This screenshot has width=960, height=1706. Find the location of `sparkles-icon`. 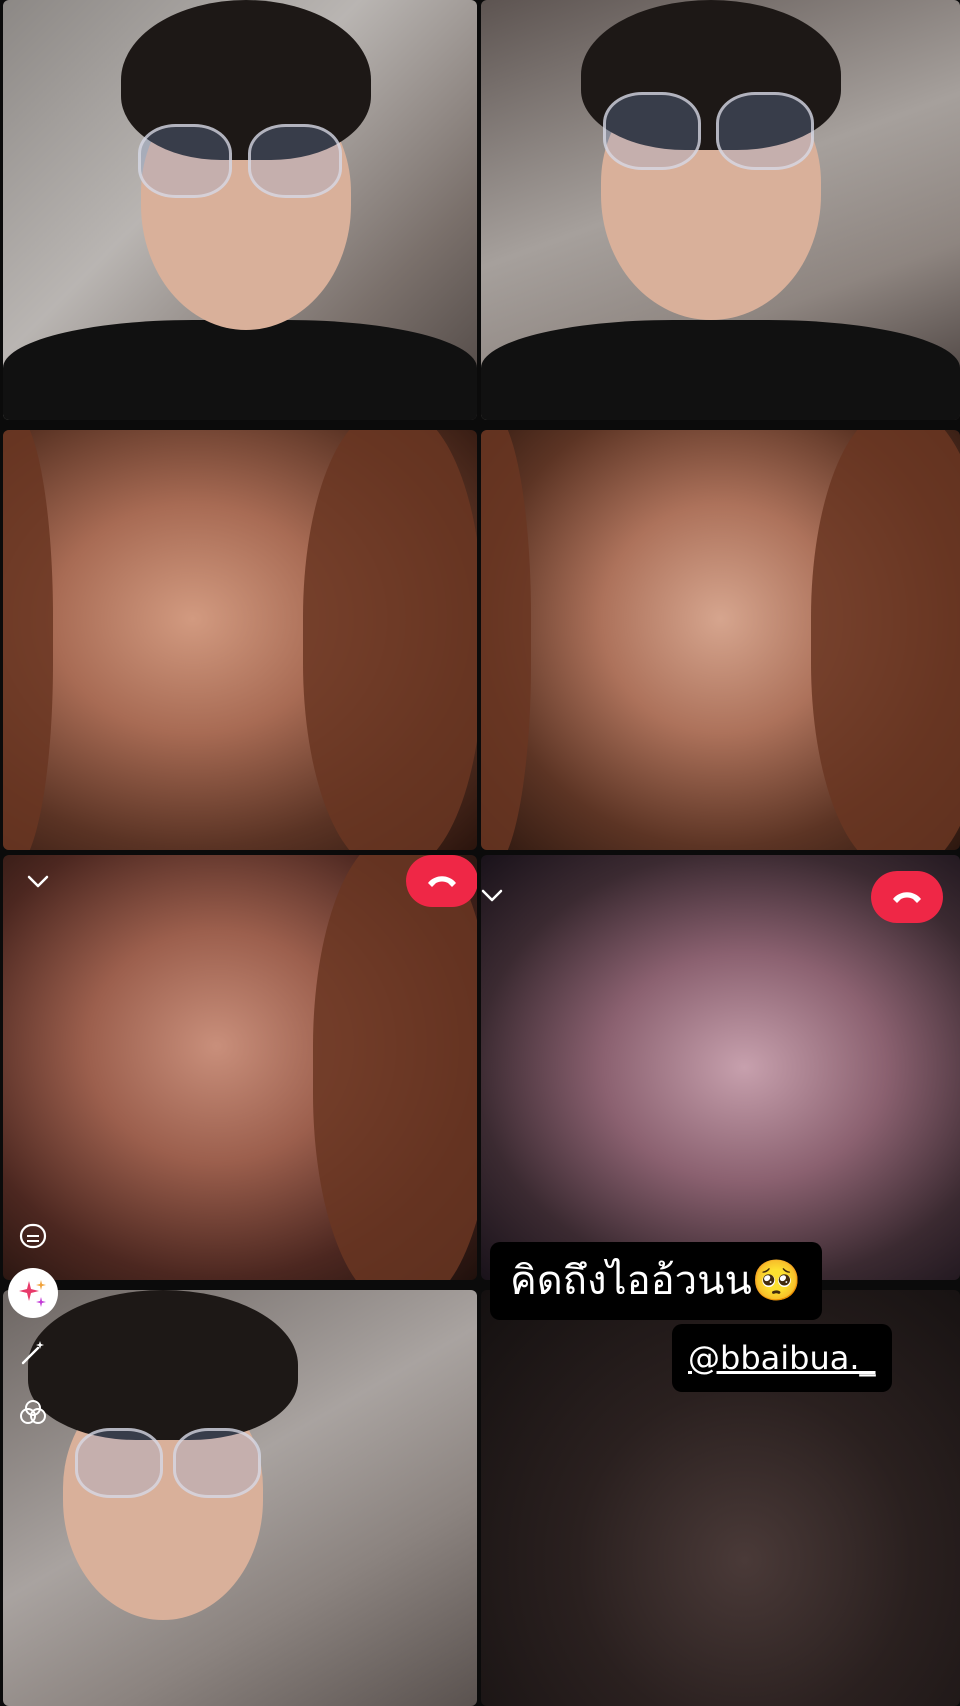

sparkles-icon is located at coordinates (32, 1293).